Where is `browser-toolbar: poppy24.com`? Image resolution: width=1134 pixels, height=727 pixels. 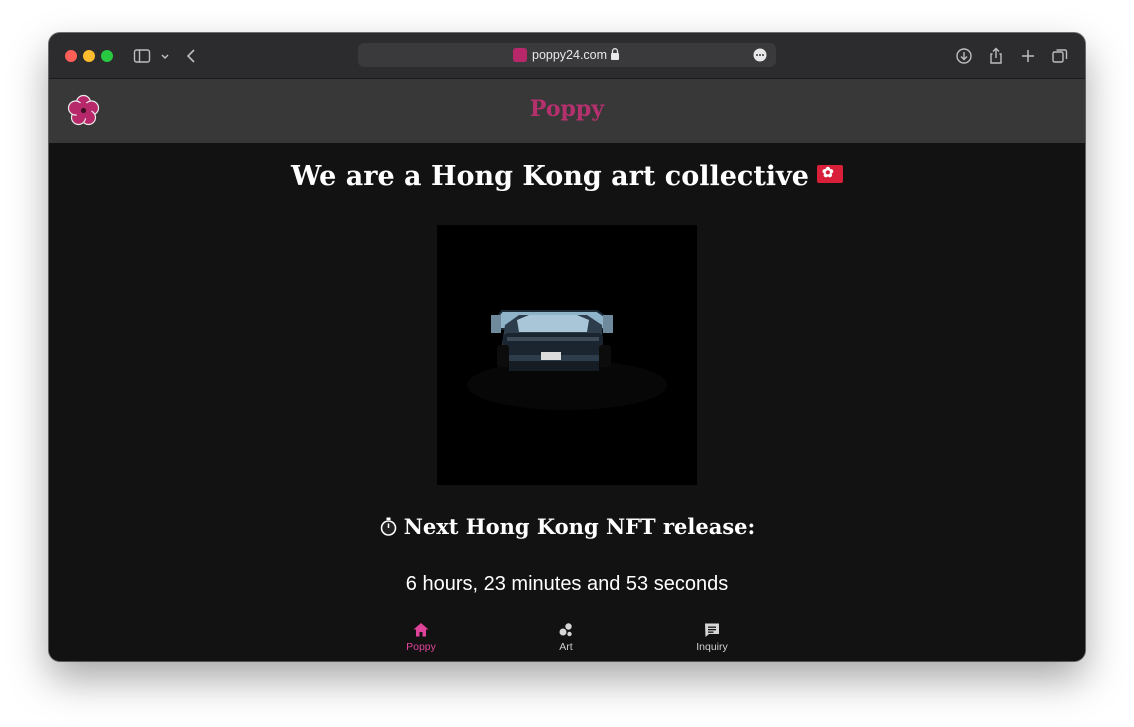
browser-toolbar: poppy24.com is located at coordinates (567, 56).